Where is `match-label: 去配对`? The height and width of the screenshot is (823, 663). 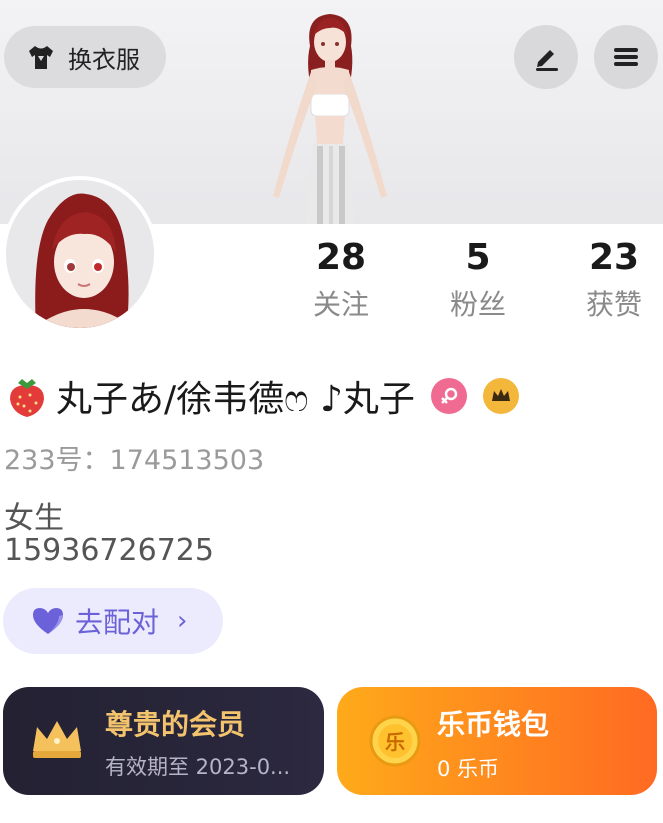
match-label: 去配对 is located at coordinates (117, 622).